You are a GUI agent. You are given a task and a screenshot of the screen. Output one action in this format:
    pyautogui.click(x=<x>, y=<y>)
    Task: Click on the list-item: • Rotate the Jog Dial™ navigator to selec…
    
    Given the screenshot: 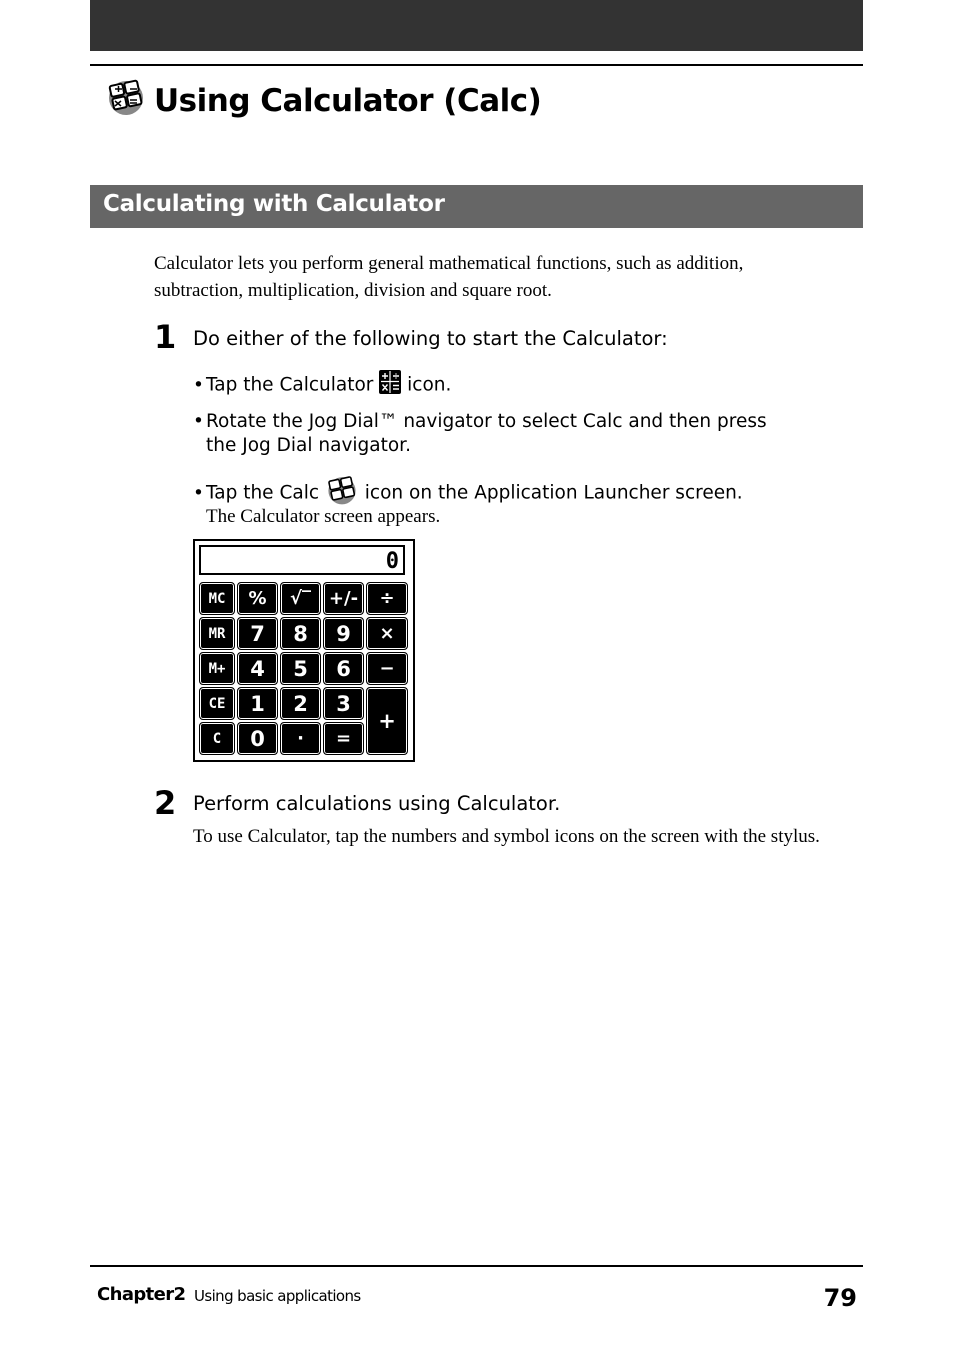 What is the action you would take?
    pyautogui.click(x=480, y=433)
    